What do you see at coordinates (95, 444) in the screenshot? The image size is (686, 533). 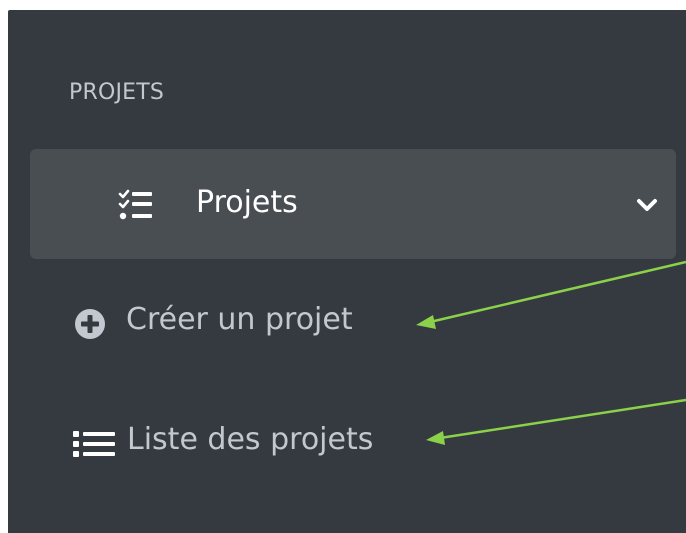 I see `list-icon` at bounding box center [95, 444].